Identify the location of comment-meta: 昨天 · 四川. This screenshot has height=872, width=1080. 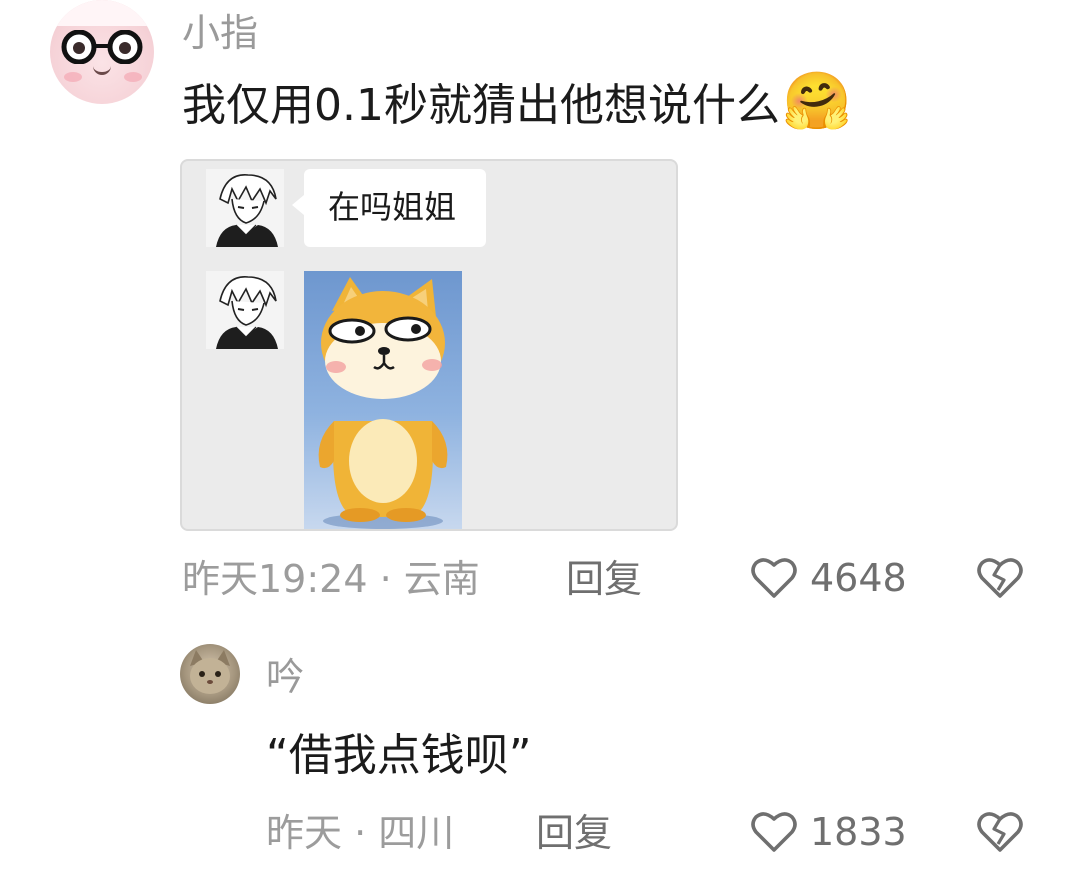
(360, 833).